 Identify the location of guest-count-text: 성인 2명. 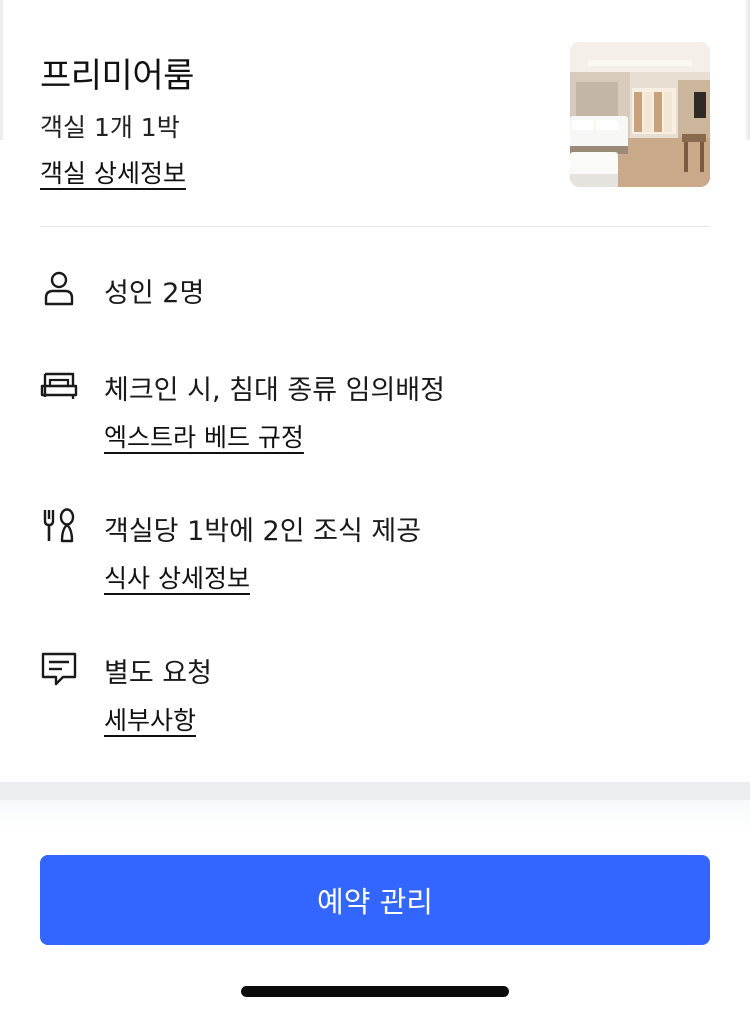
(154, 293).